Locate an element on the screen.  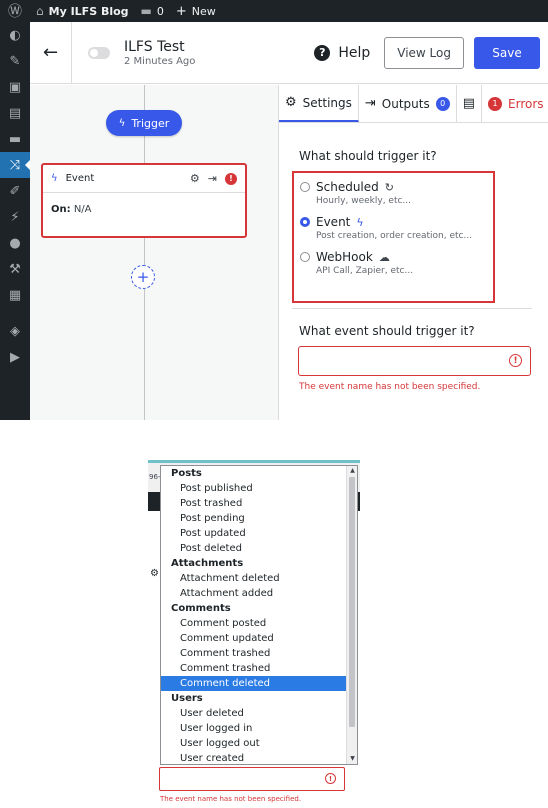
sidebar-item-users: ● is located at coordinates (15, 243).